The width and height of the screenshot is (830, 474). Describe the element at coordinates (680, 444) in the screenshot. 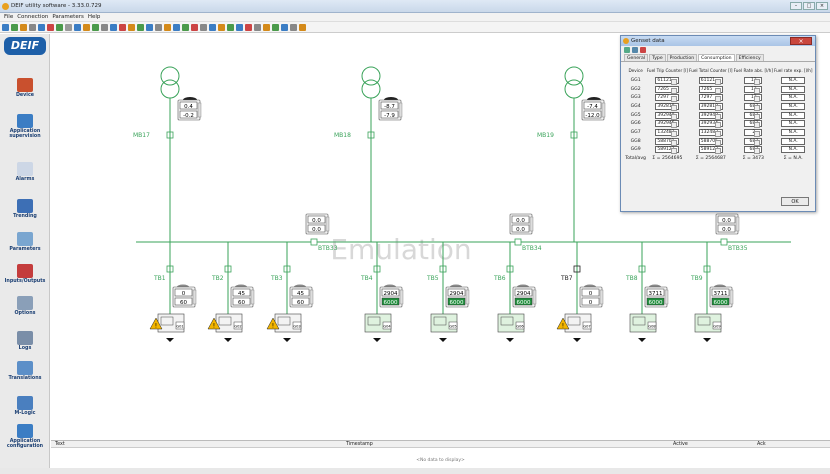

I see `col-active: Active` at that location.